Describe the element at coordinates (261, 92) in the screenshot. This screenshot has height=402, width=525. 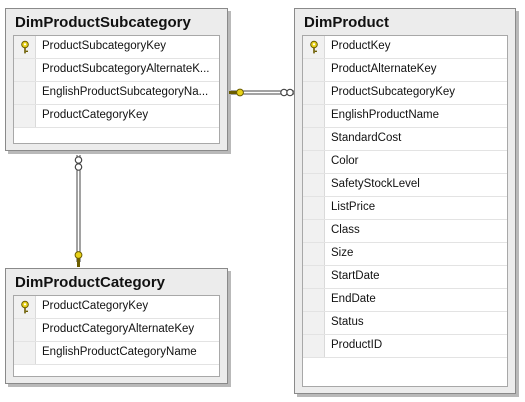
I see `relationship-line-product-subcategory` at that location.